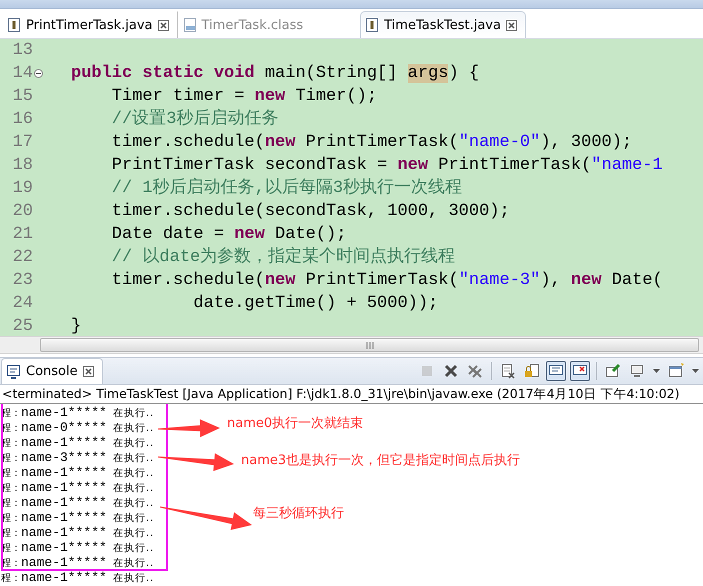 The image size is (703, 586). What do you see at coordinates (283, 257) in the screenshot?
I see `code-line: // 以date为参数，指定某个时间点执行线程` at bounding box center [283, 257].